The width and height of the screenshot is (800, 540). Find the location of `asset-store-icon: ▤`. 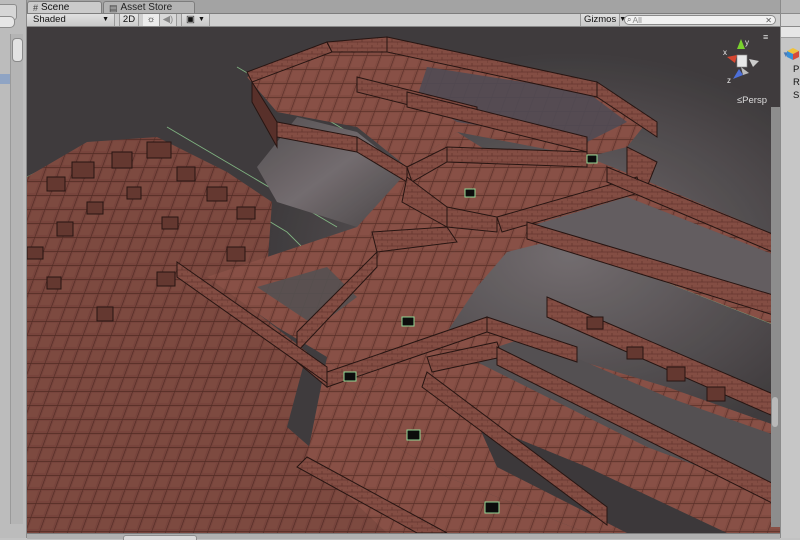

asset-store-icon: ▤ is located at coordinates (113, 7).